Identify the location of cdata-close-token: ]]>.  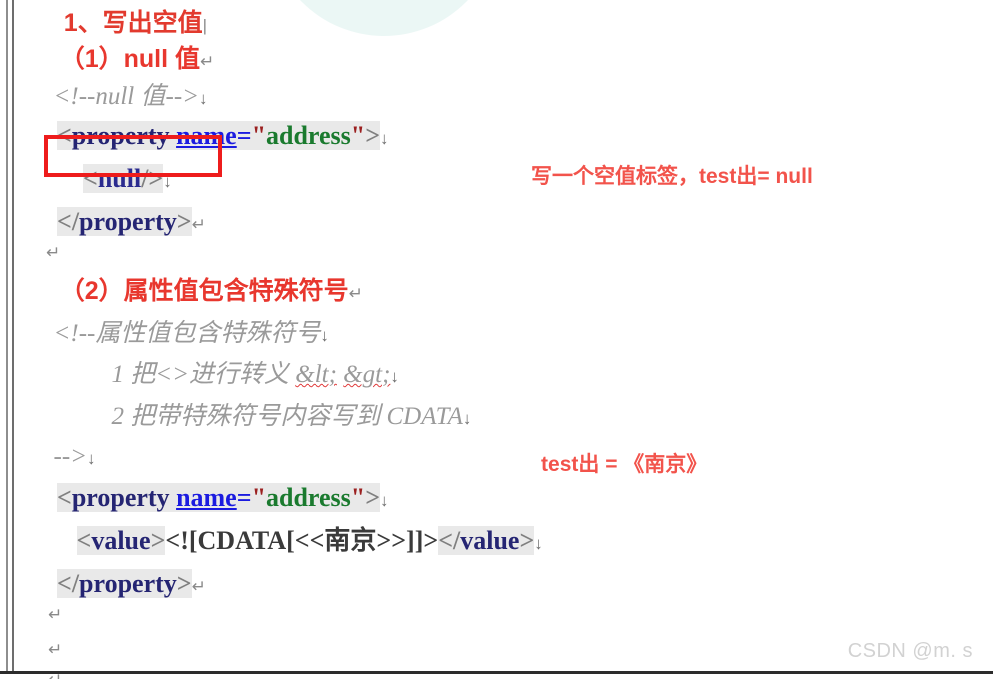
(422, 540).